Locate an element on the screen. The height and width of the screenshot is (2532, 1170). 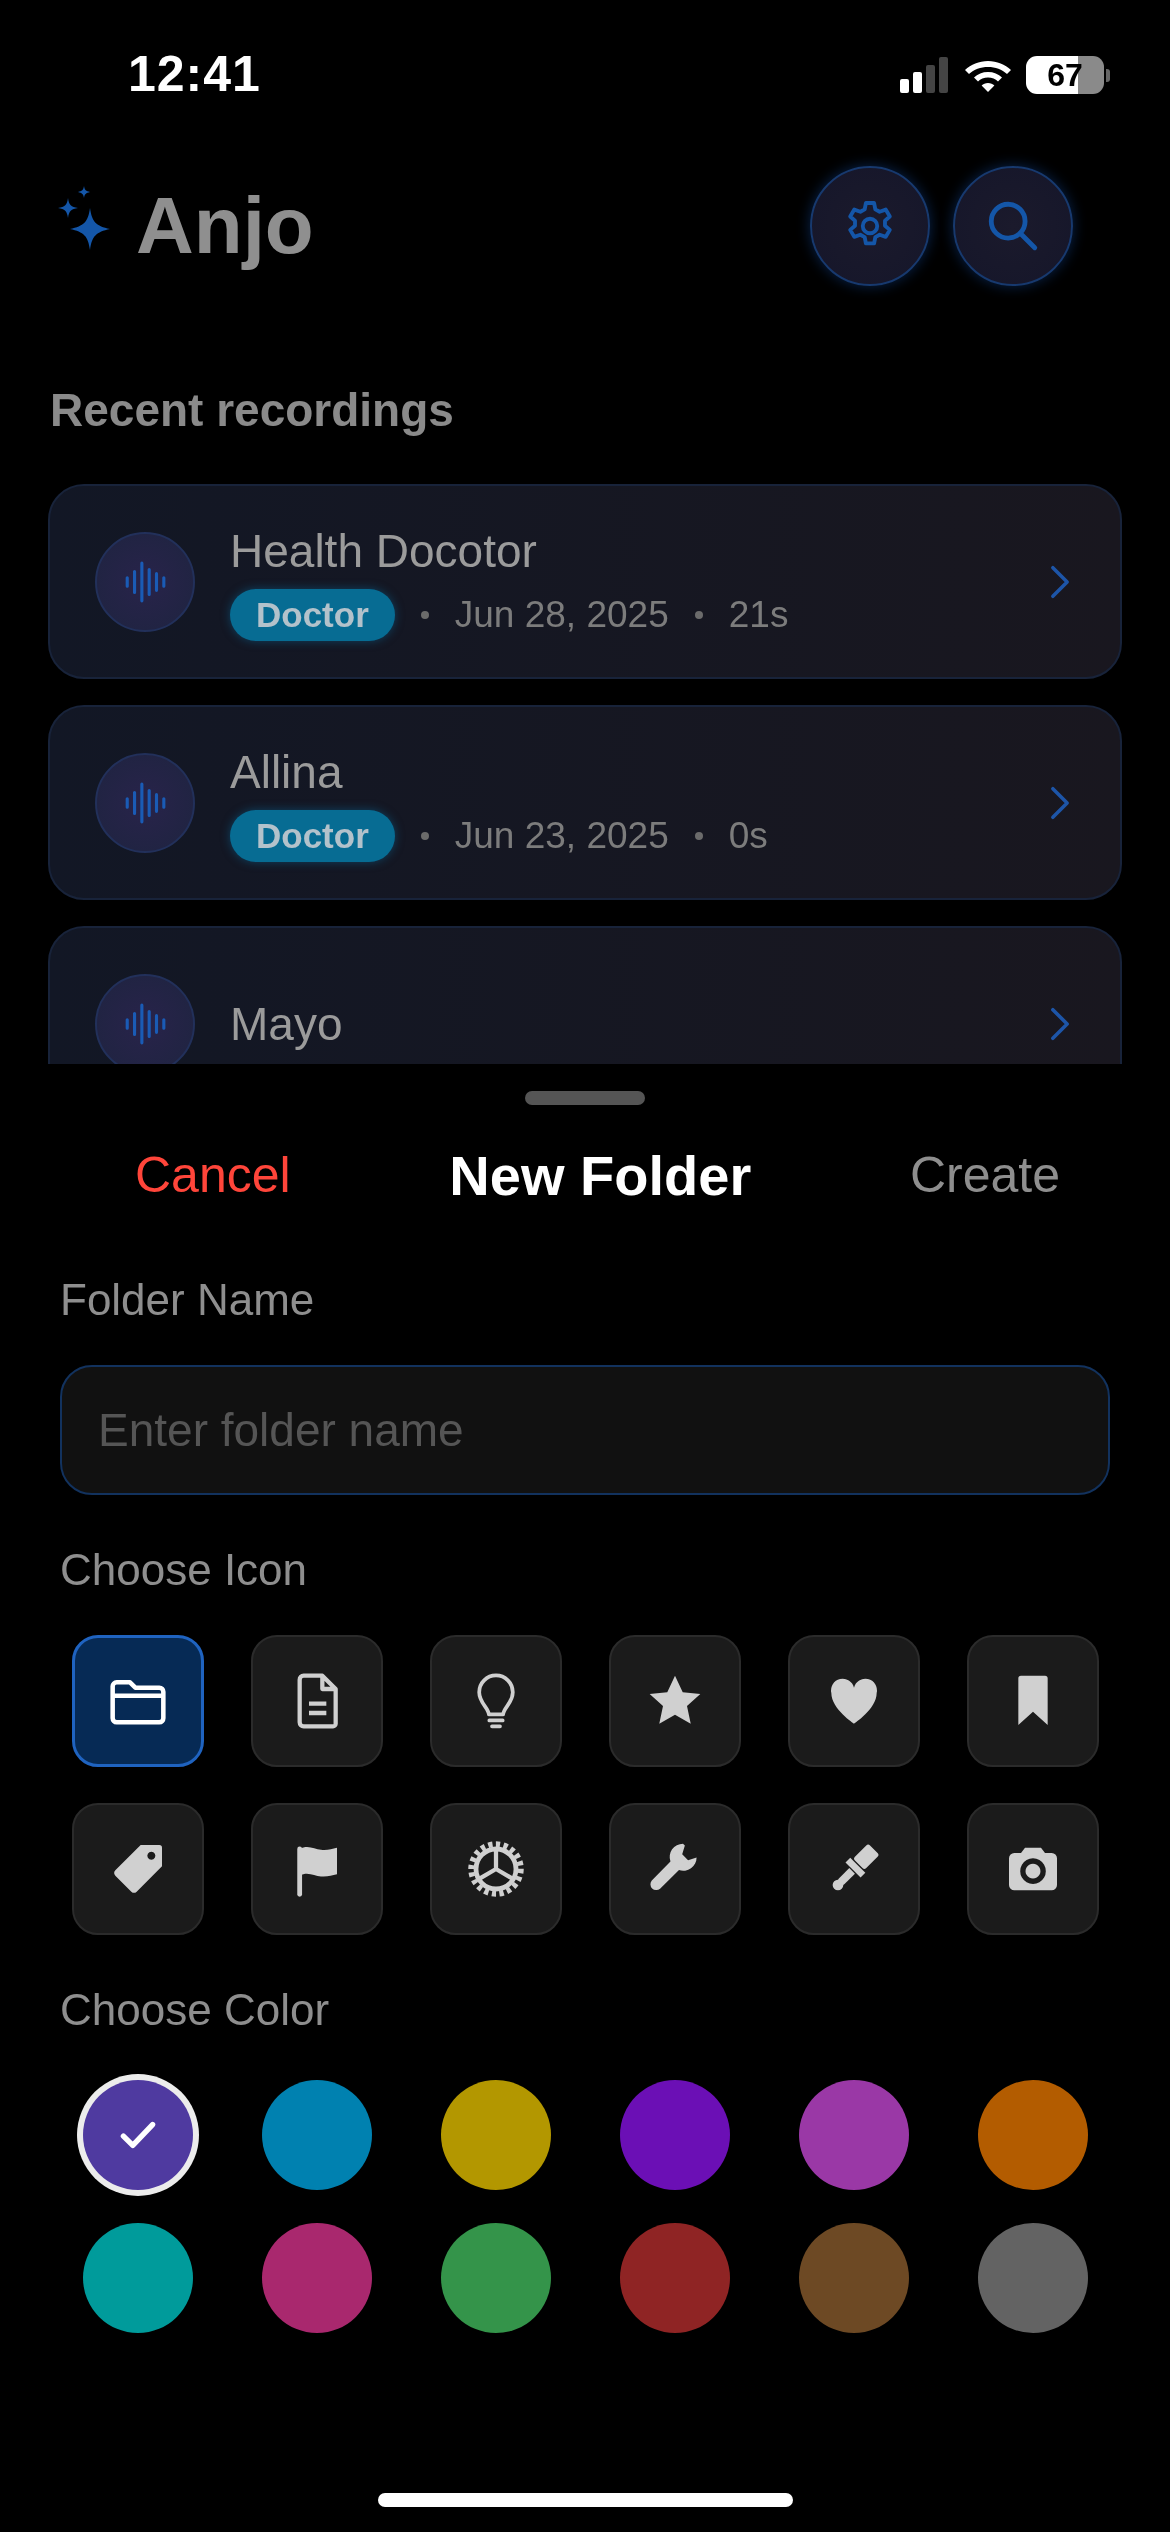
recording-date: Jun 28, 2025 is located at coordinates (561, 614).